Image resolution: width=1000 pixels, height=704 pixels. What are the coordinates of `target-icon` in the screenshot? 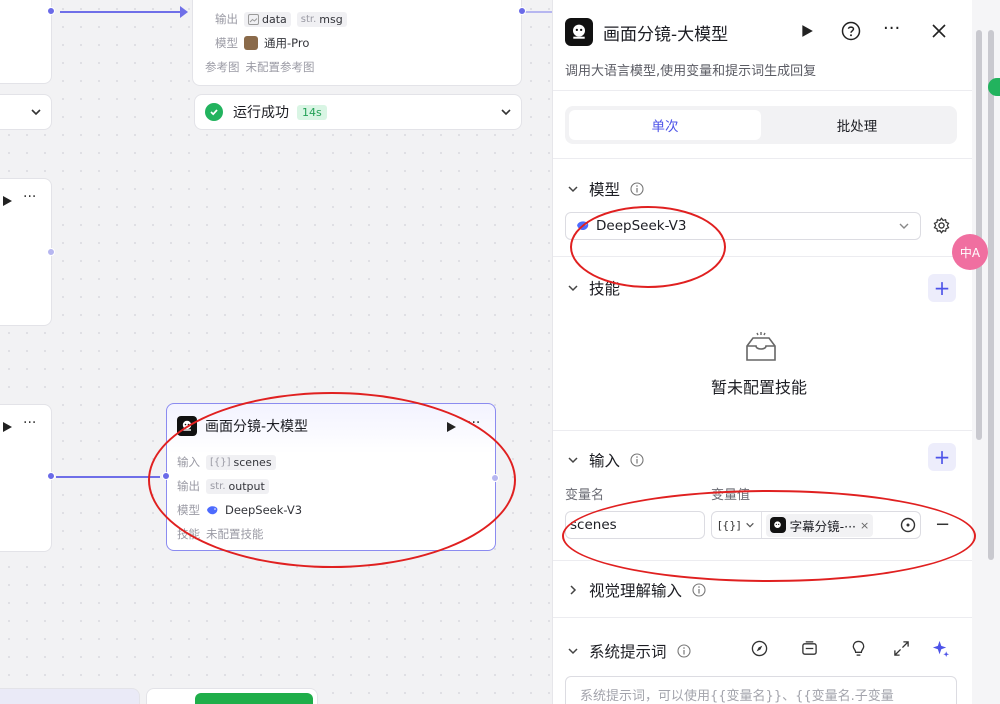 It's located at (908, 525).